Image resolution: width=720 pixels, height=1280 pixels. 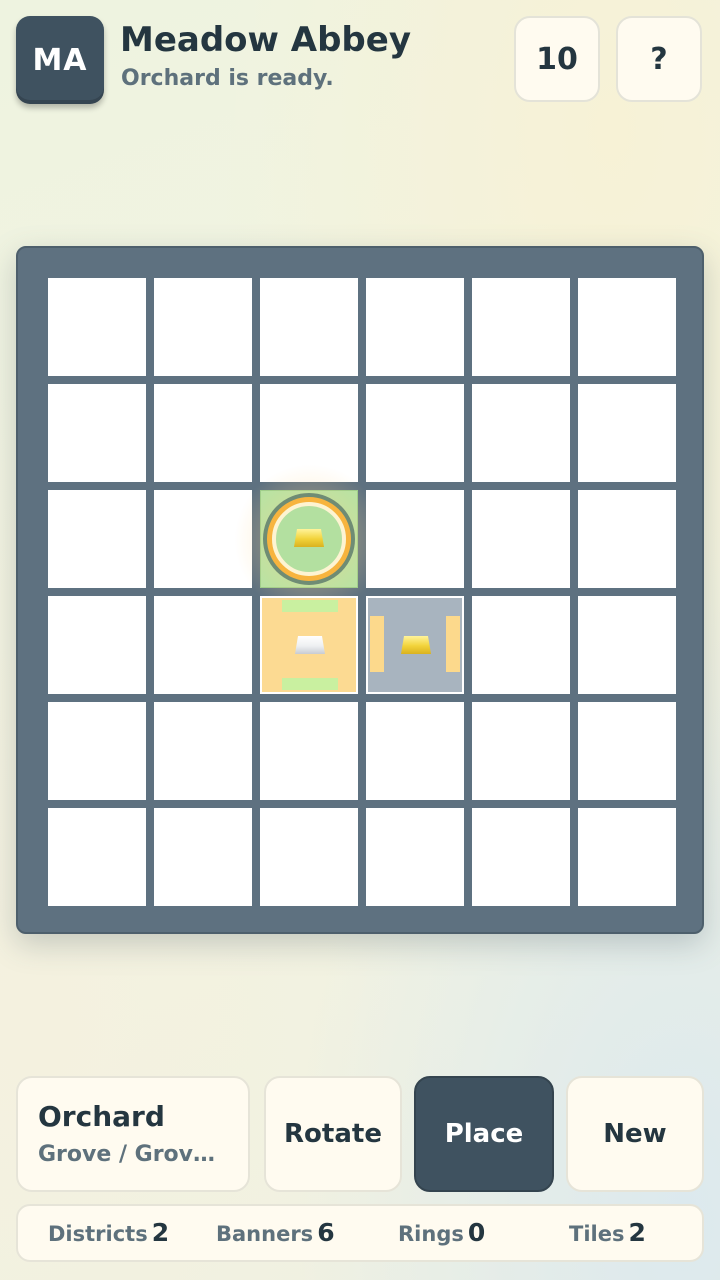 I want to click on board-tile-grove, so click(x=310, y=540).